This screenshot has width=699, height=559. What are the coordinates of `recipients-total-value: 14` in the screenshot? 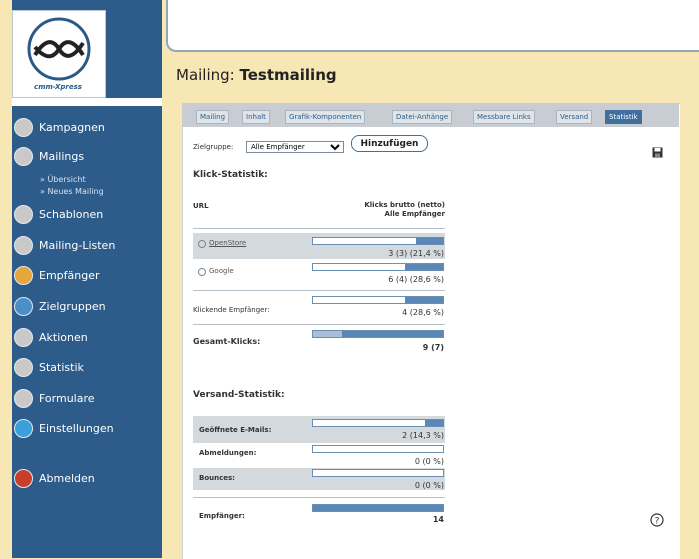 It's located at (438, 519).